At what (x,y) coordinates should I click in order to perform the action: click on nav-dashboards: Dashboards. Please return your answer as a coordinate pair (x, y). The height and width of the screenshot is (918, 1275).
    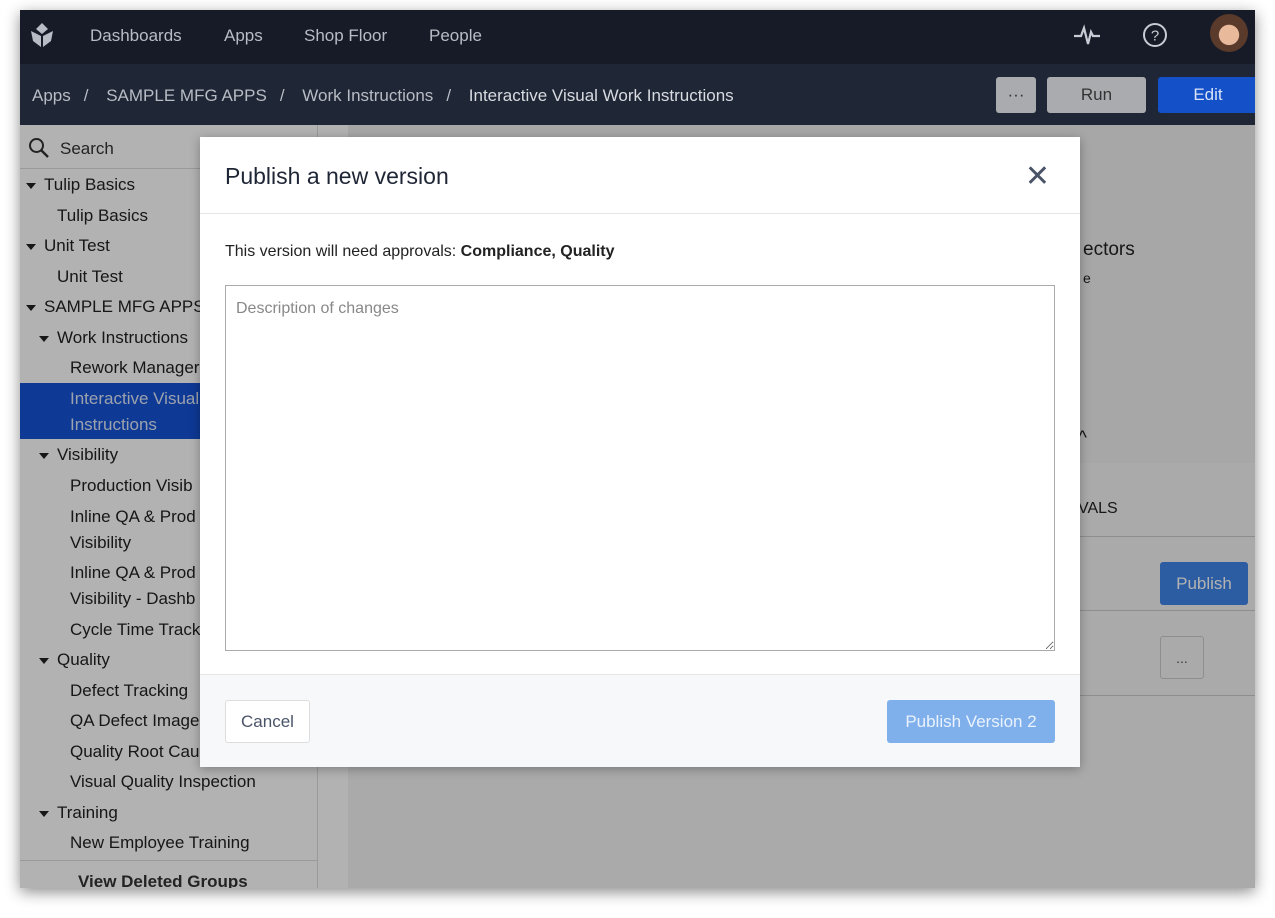
    Looking at the image, I should click on (136, 36).